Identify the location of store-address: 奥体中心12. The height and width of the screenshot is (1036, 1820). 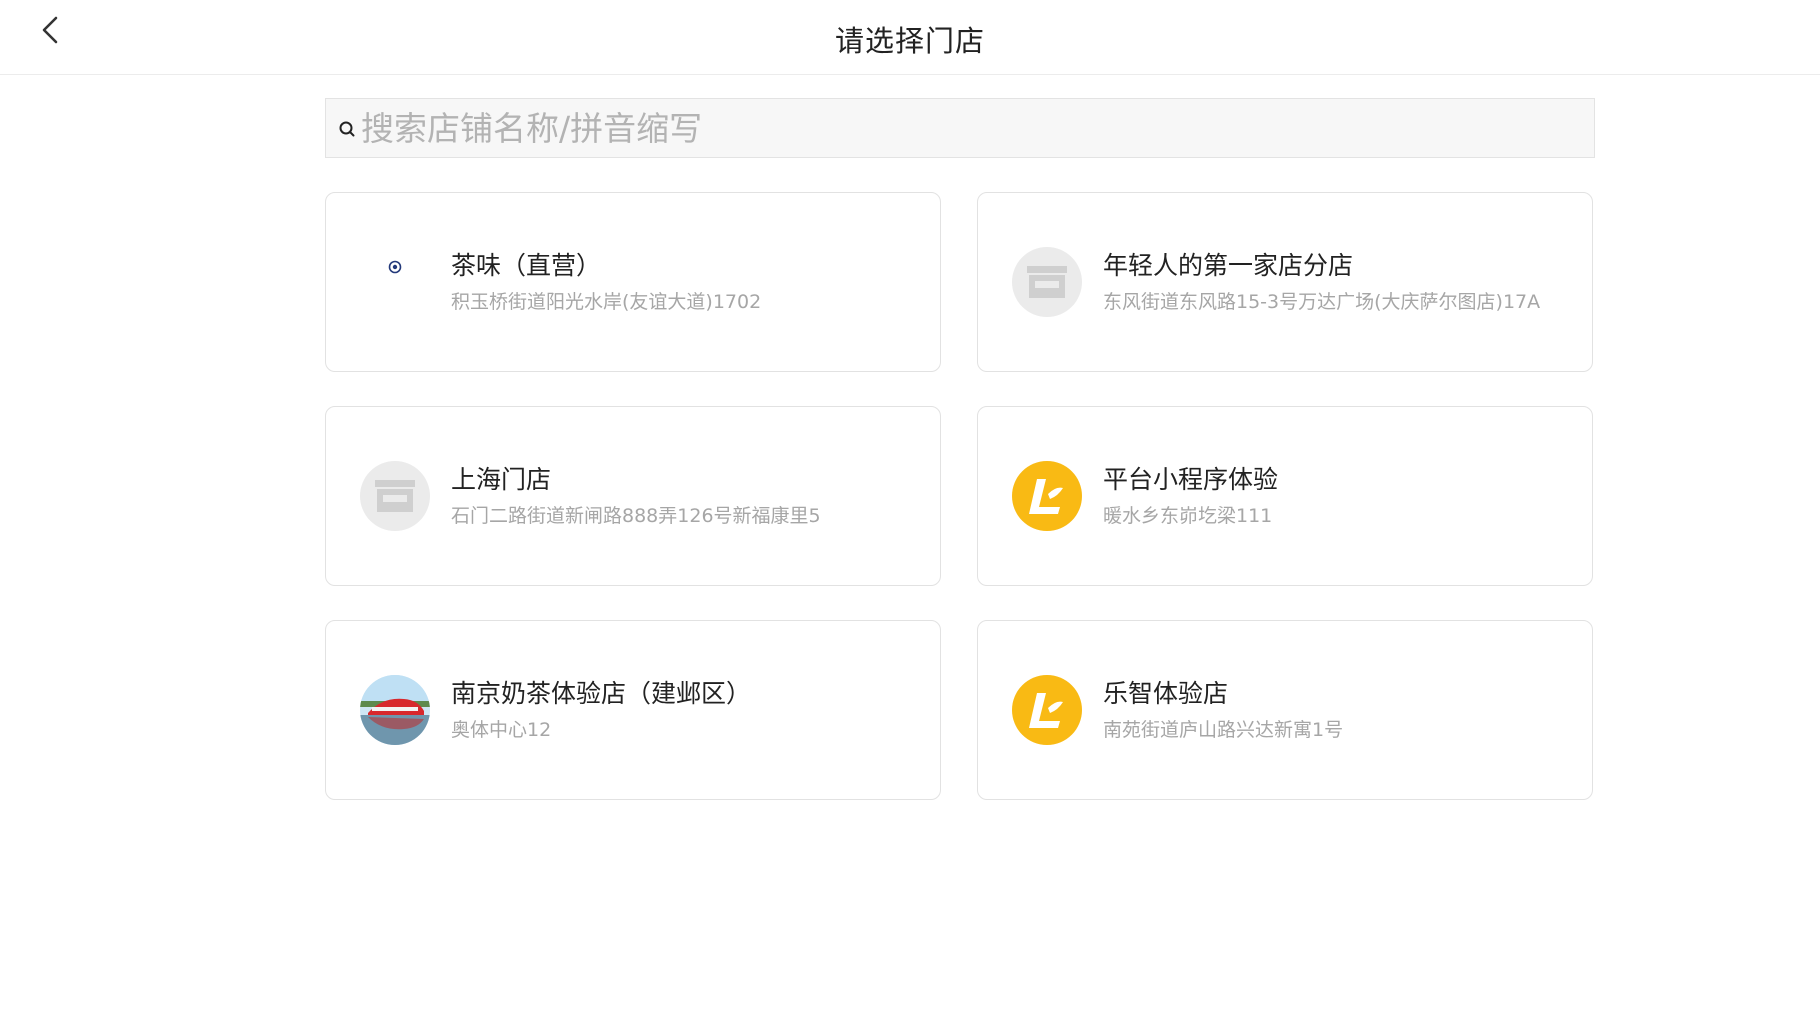
(501, 730).